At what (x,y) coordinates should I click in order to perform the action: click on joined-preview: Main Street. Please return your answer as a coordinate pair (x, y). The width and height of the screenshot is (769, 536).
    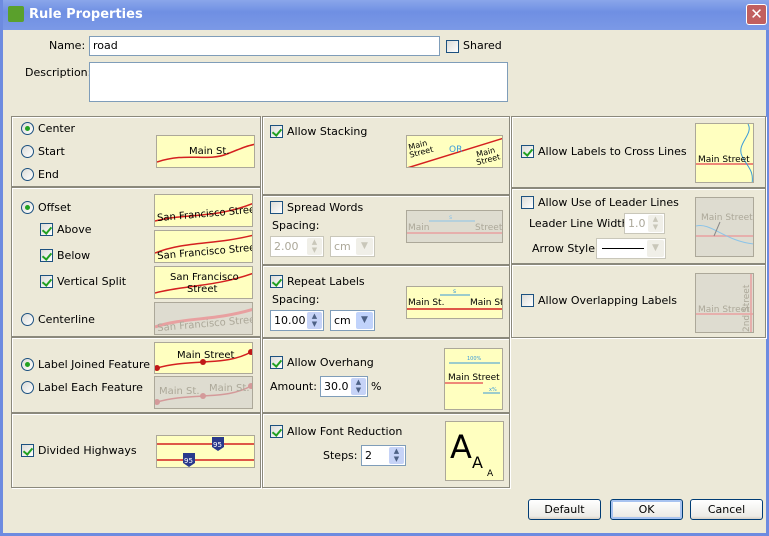
    Looking at the image, I should click on (203, 358).